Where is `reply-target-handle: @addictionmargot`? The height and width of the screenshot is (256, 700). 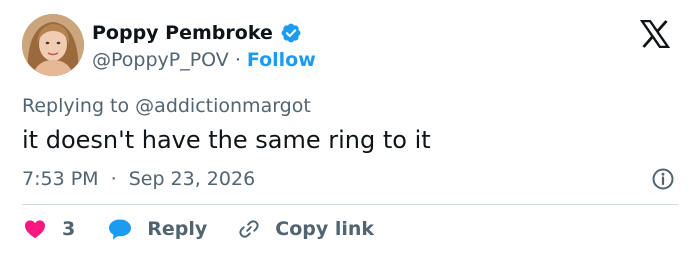 reply-target-handle: @addictionmargot is located at coordinates (223, 106).